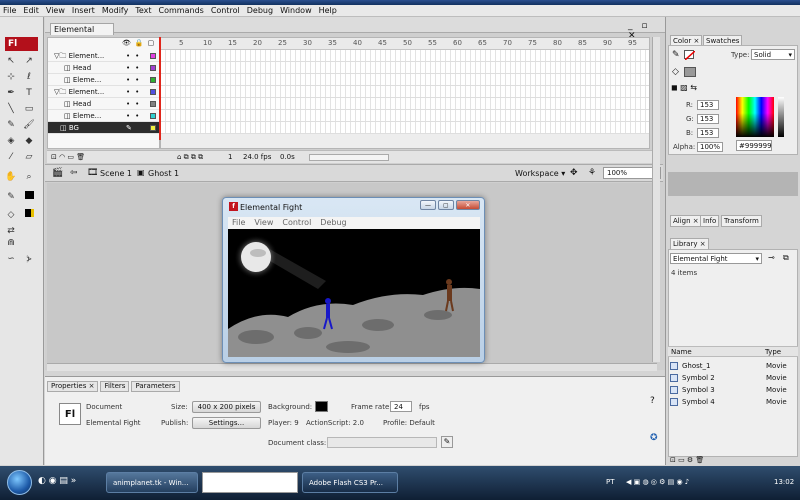 This screenshot has height=500, width=800. What do you see at coordinates (349, 157) in the screenshot?
I see `timeline-scrollbar` at bounding box center [349, 157].